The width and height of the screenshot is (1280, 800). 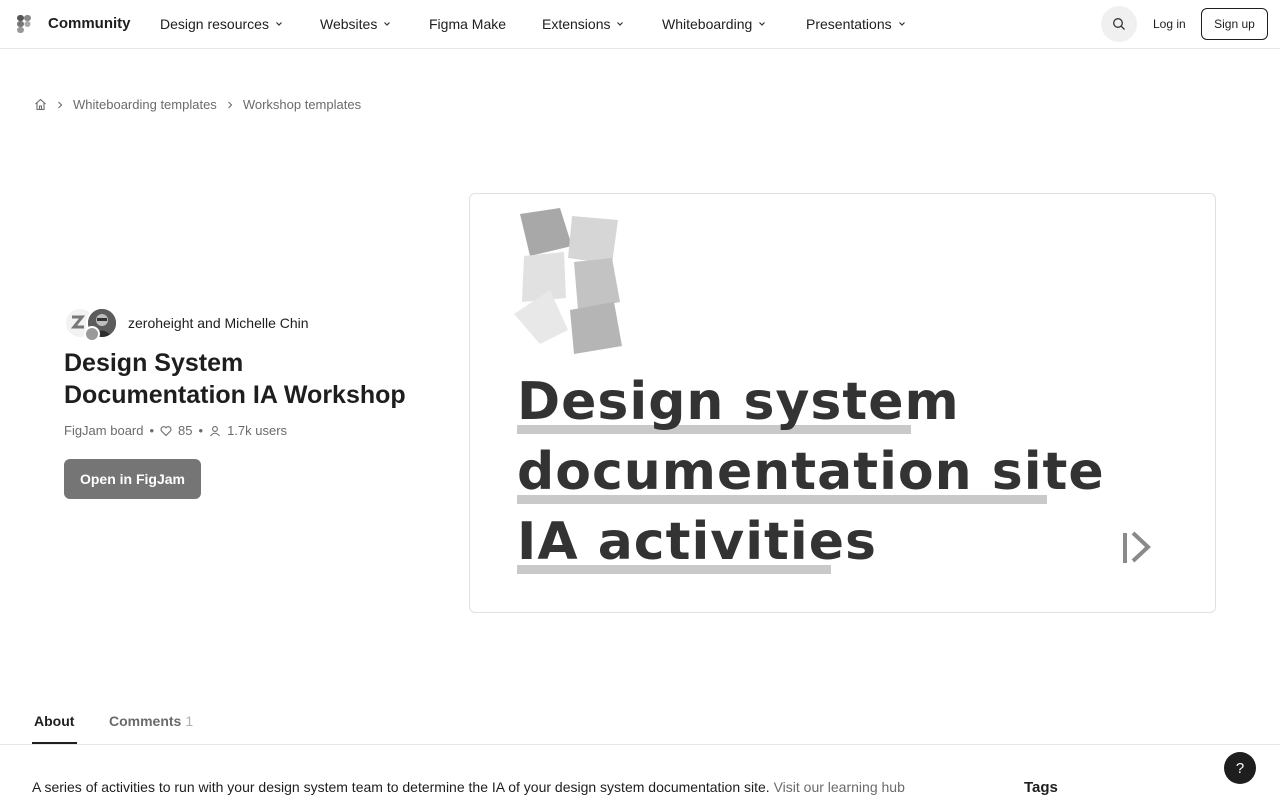 What do you see at coordinates (257, 430) in the screenshot?
I see `users-count: 1.7k users` at bounding box center [257, 430].